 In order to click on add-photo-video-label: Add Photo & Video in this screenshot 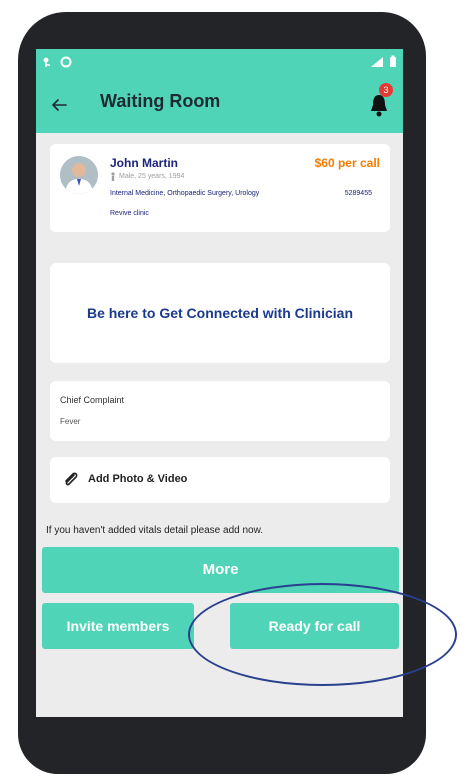, I will do `click(138, 479)`.